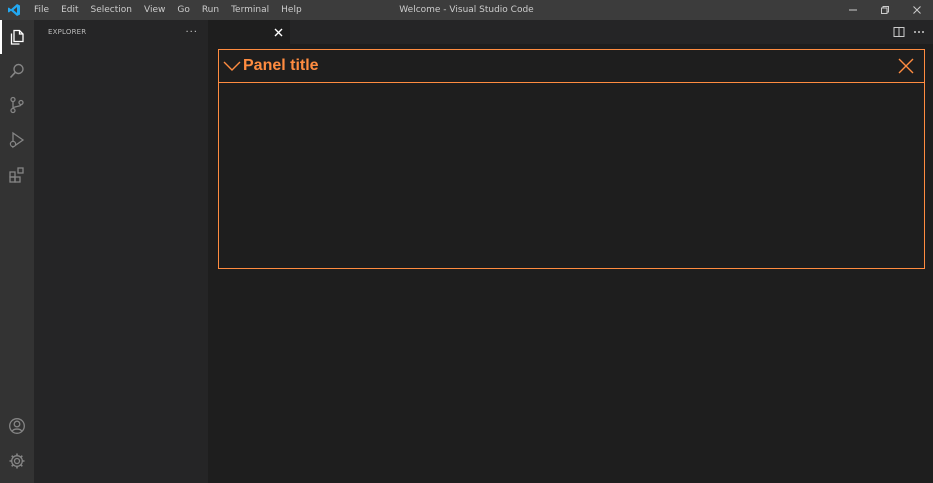 The height and width of the screenshot is (483, 933). I want to click on search-button, so click(17, 71).